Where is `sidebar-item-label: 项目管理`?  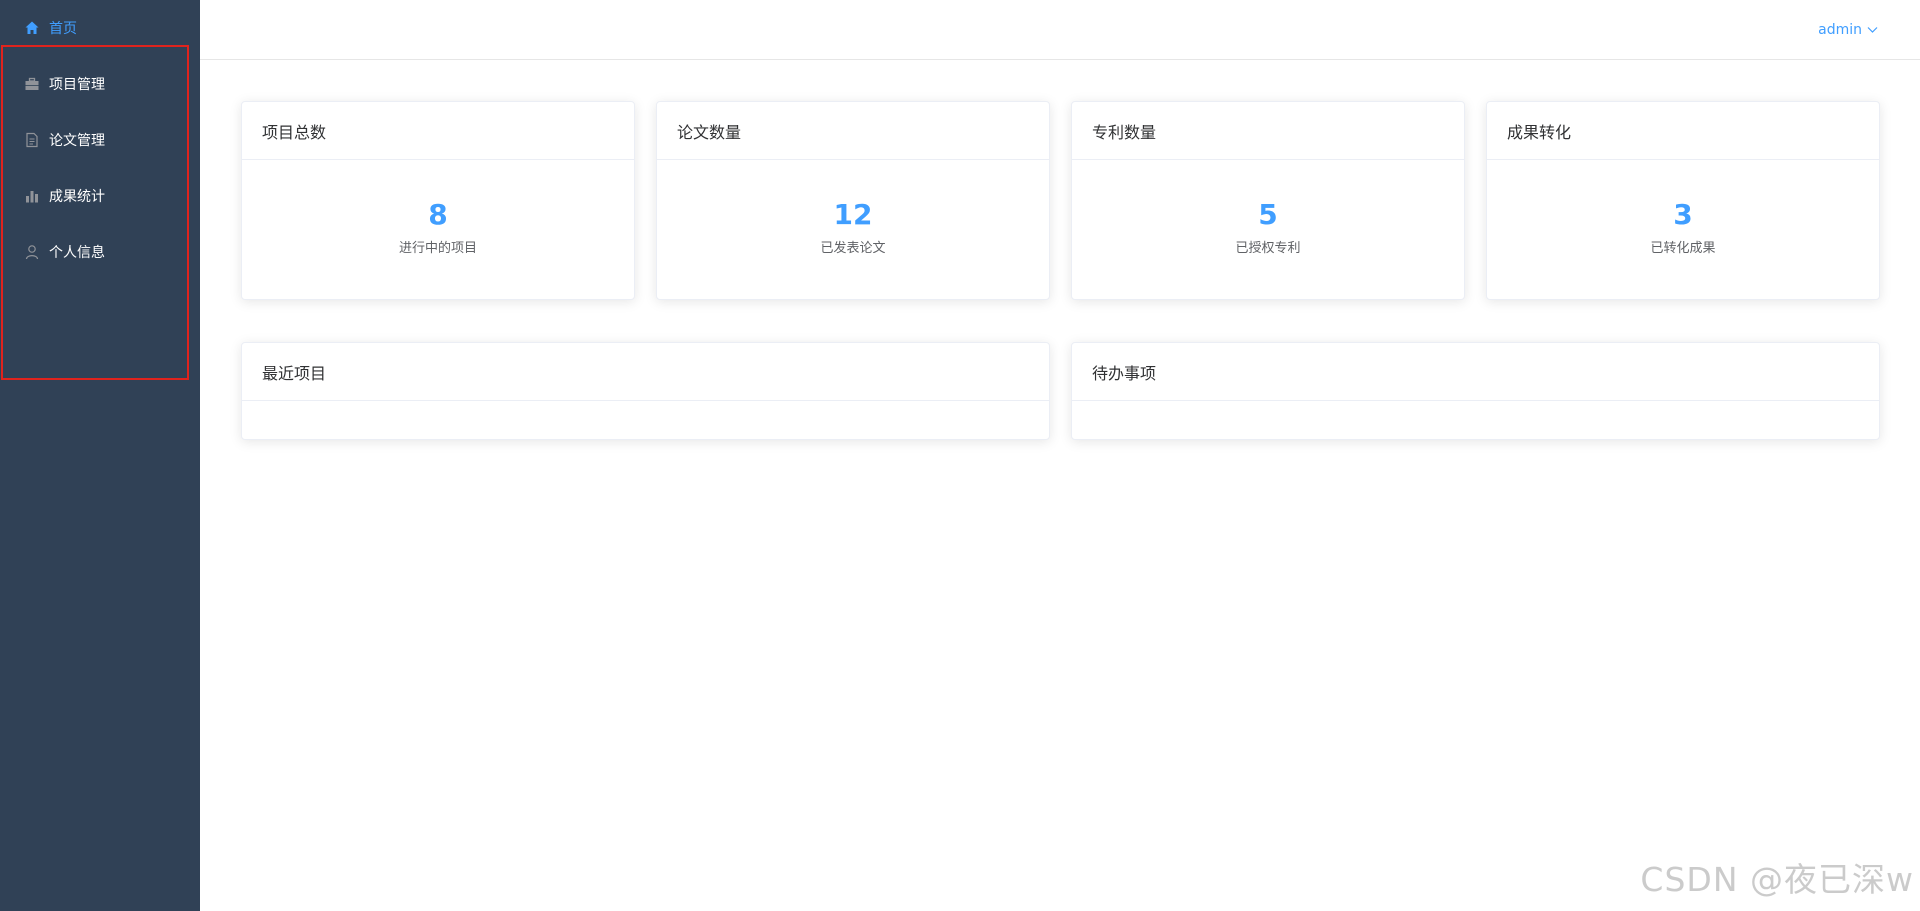
sidebar-item-label: 项目管理 is located at coordinates (77, 85).